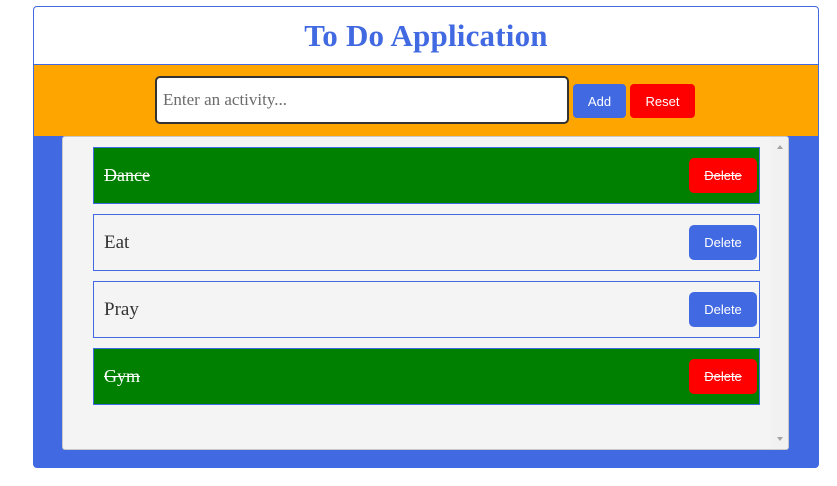 This screenshot has width=837, height=486. What do you see at coordinates (599, 101) in the screenshot?
I see `add-button: Add` at bounding box center [599, 101].